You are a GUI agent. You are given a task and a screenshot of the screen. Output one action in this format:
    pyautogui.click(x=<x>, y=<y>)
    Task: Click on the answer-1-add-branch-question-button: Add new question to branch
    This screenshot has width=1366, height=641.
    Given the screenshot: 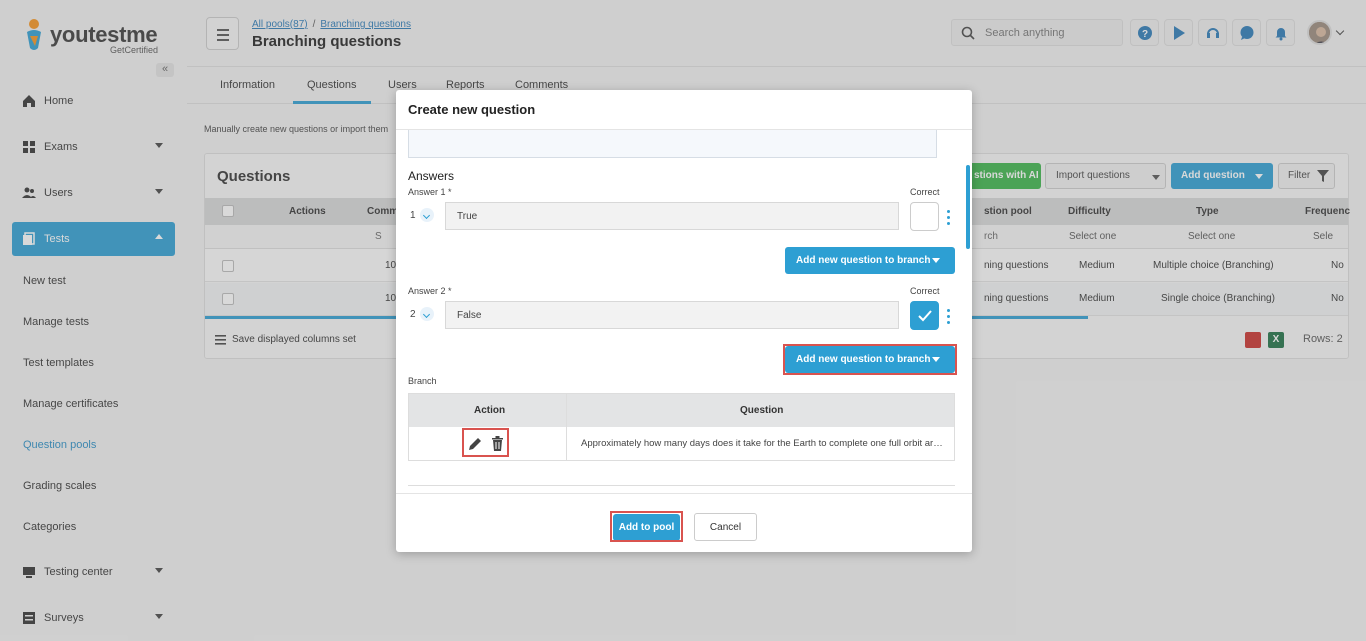 What is the action you would take?
    pyautogui.click(x=870, y=260)
    